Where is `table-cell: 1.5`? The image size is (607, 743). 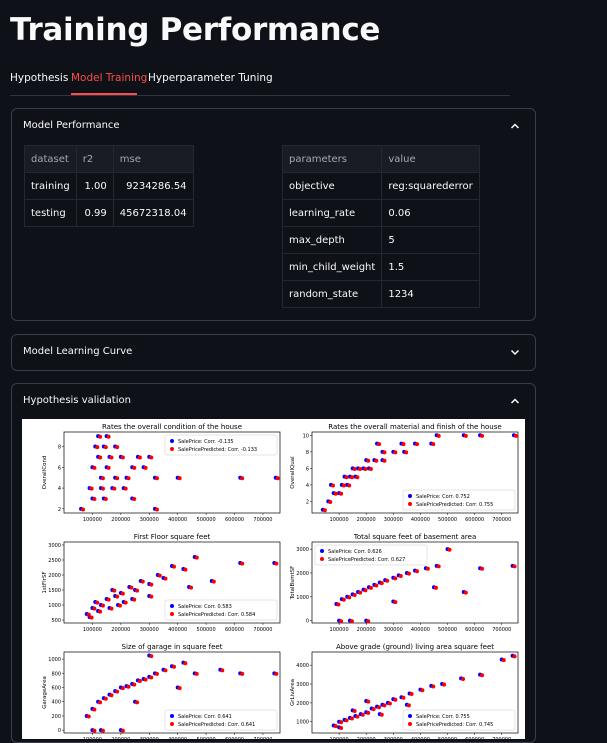 table-cell: 1.5 is located at coordinates (430, 267).